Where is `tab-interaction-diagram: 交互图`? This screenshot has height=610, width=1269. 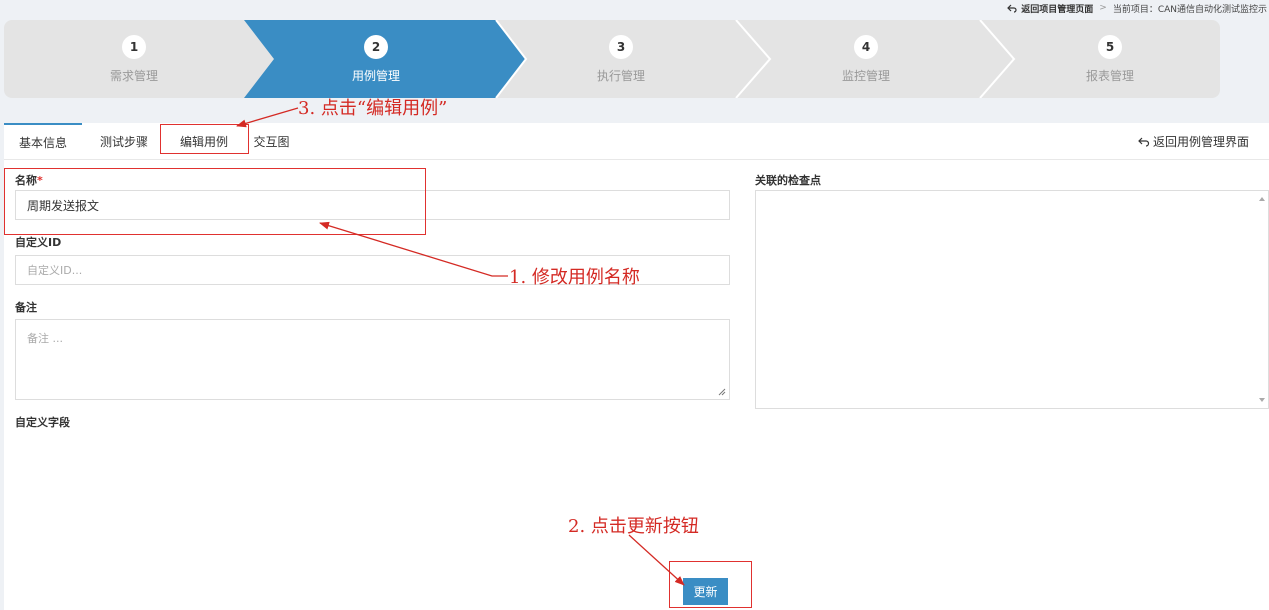 tab-interaction-diagram: 交互图 is located at coordinates (271, 141).